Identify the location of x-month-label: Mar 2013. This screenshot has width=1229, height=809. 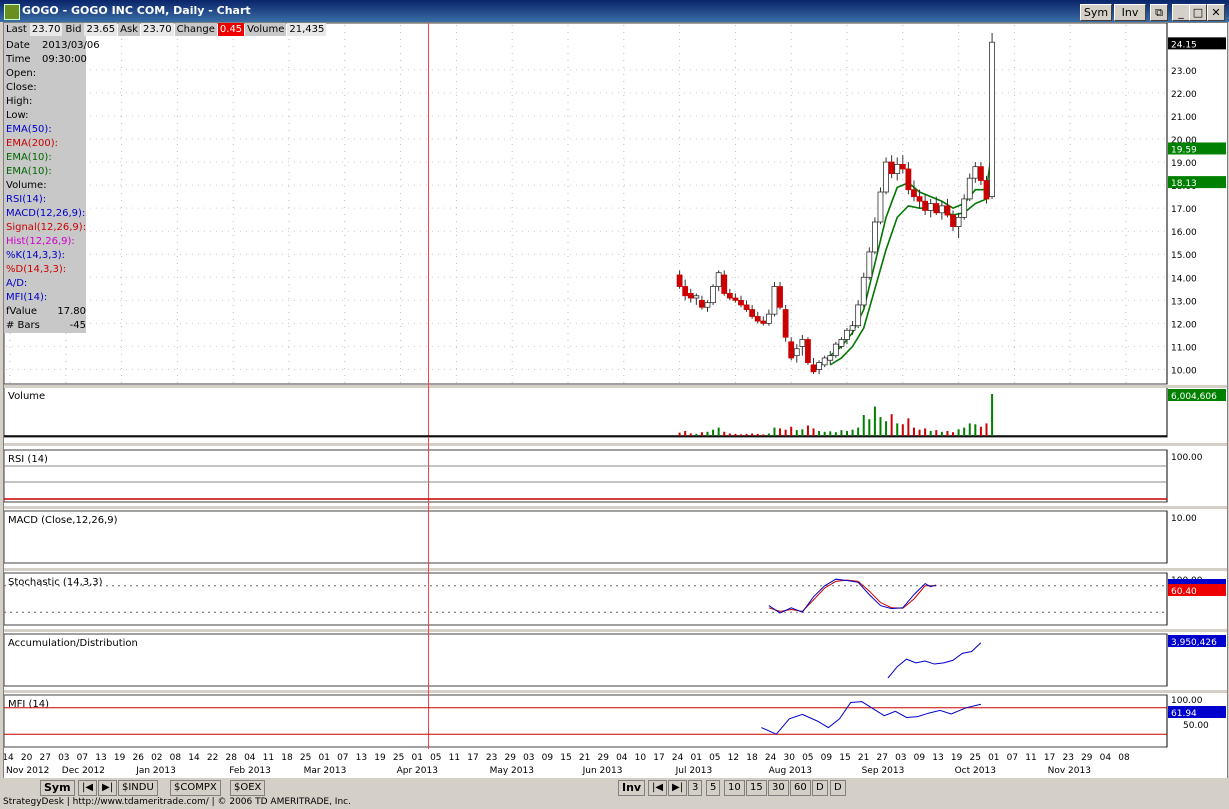
(325, 771).